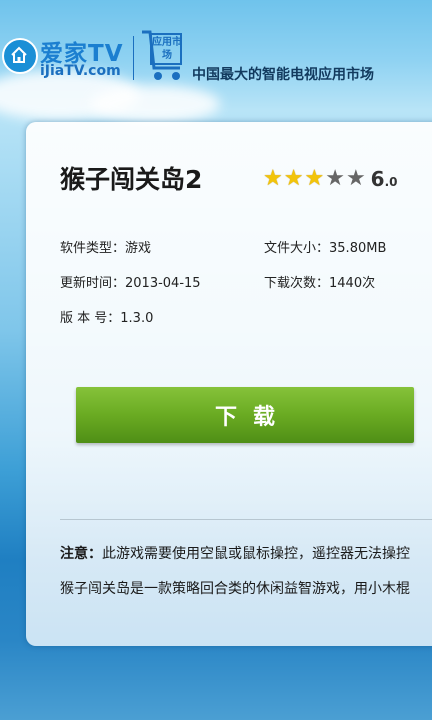 Image resolution: width=432 pixels, height=720 pixels. Describe the element at coordinates (20, 56) in the screenshot. I see `home-logo-icon` at that location.